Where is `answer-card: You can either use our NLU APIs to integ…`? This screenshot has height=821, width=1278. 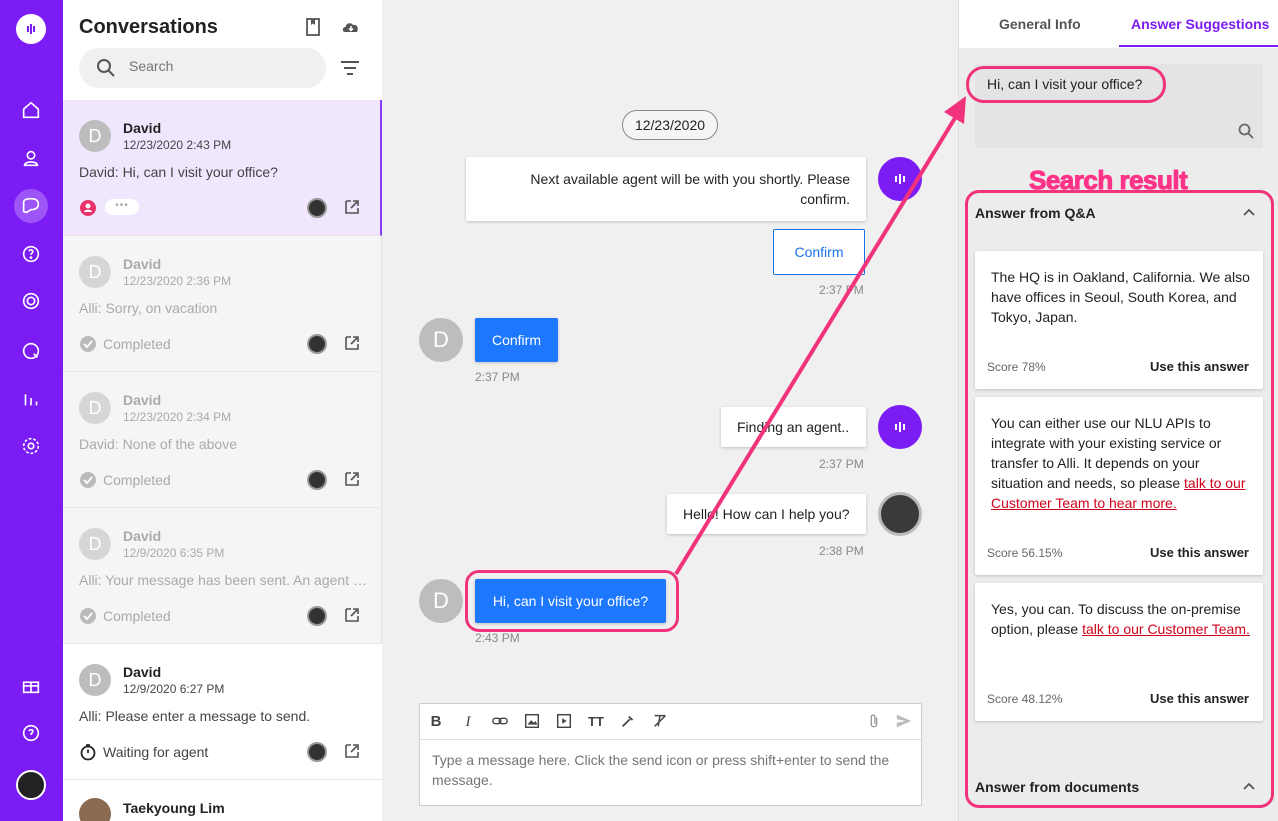 answer-card: You can either use our NLU APIs to integ… is located at coordinates (1119, 486).